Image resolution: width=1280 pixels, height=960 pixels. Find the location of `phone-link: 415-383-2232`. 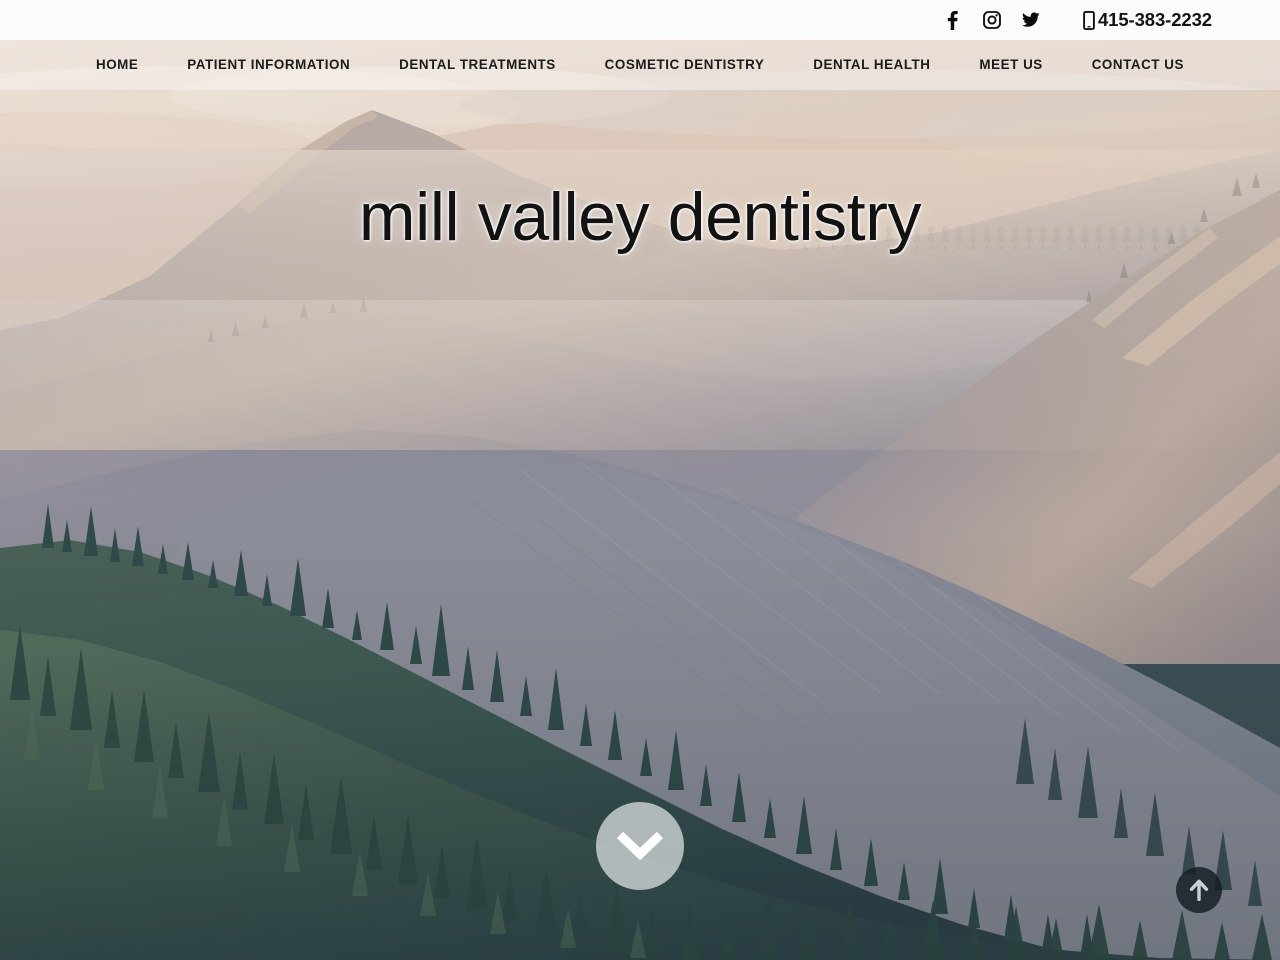

phone-link: 415-383-2232 is located at coordinates (1147, 19).